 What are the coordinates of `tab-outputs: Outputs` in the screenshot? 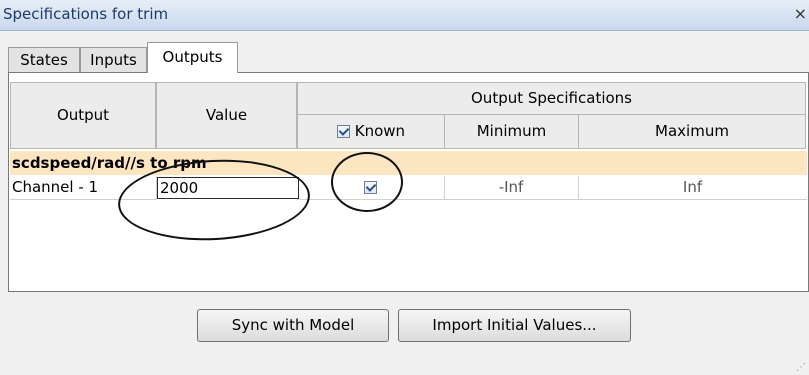 It's located at (192, 57).